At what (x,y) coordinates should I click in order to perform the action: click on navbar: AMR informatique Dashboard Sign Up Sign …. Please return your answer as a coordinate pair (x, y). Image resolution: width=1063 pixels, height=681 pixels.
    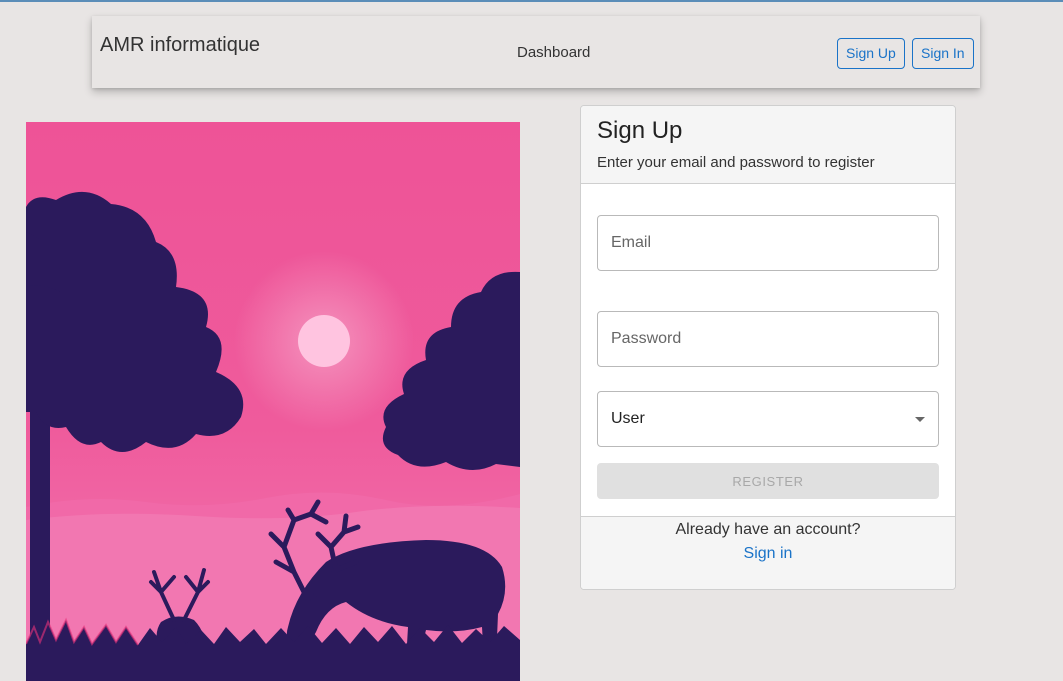
    Looking at the image, I should click on (536, 52).